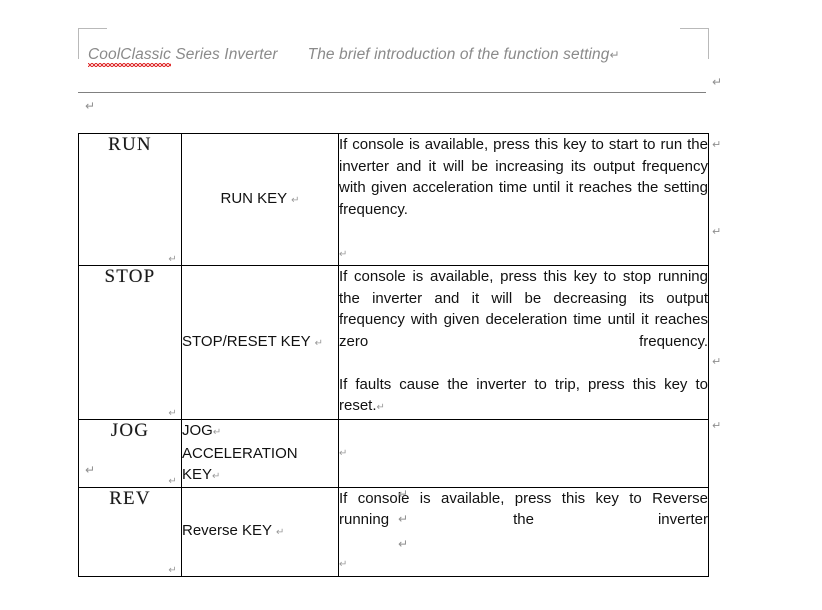 Image resolution: width=822 pixels, height=610 pixels. I want to click on key-label: REV, so click(130, 498).